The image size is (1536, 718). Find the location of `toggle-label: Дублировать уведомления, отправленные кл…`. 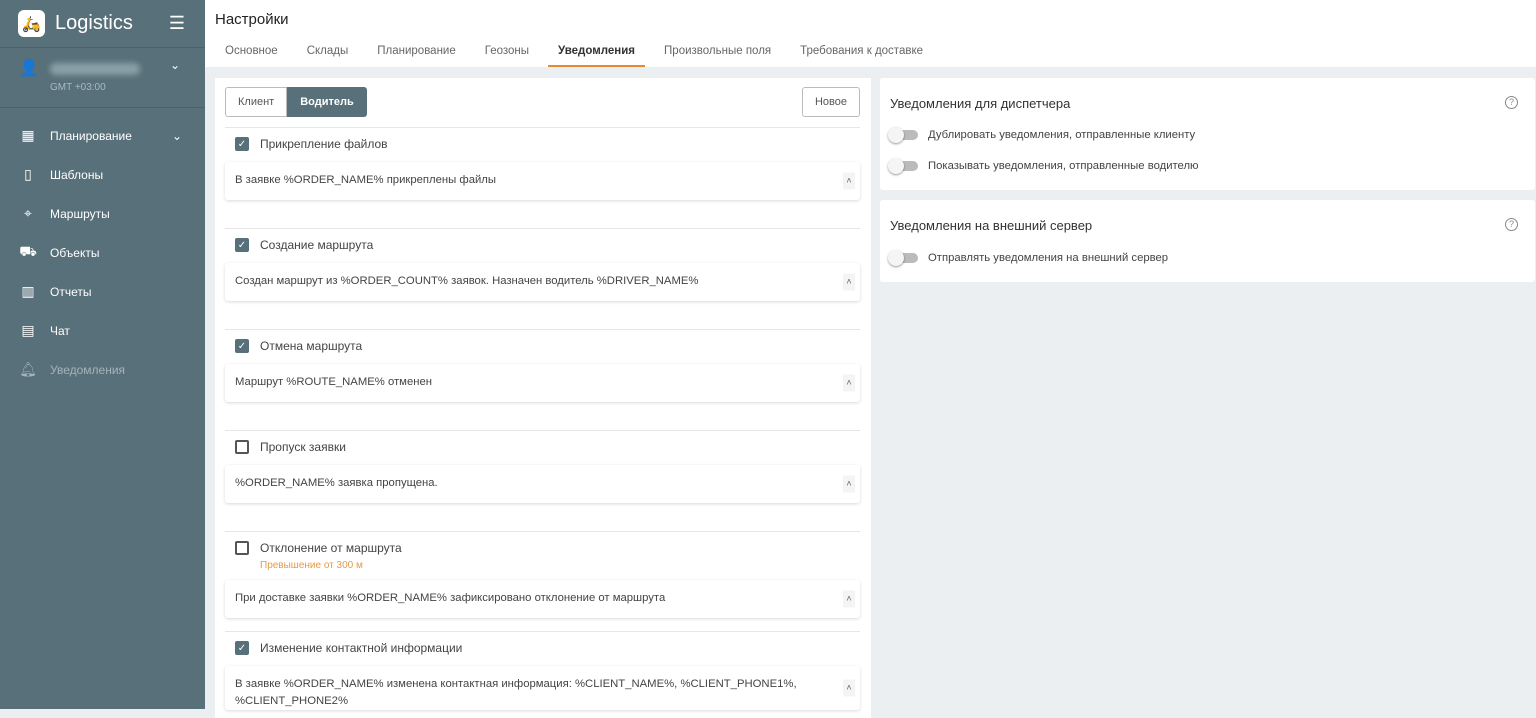

toggle-label: Дублировать уведомления, отправленные кл… is located at coordinates (1062, 135).